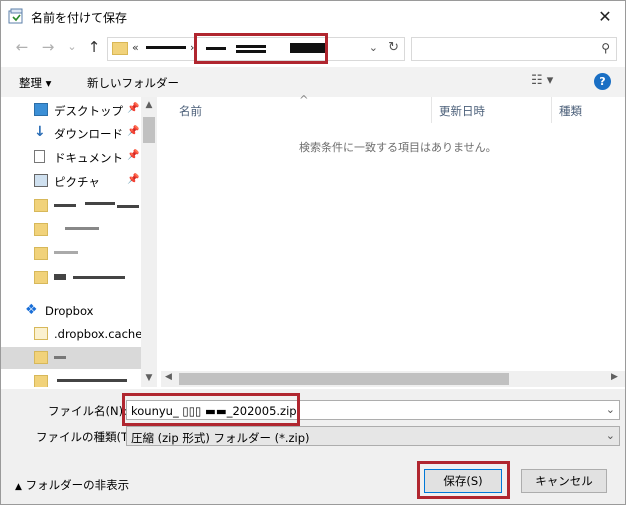  I want to click on back-button: ←, so click(22, 47).